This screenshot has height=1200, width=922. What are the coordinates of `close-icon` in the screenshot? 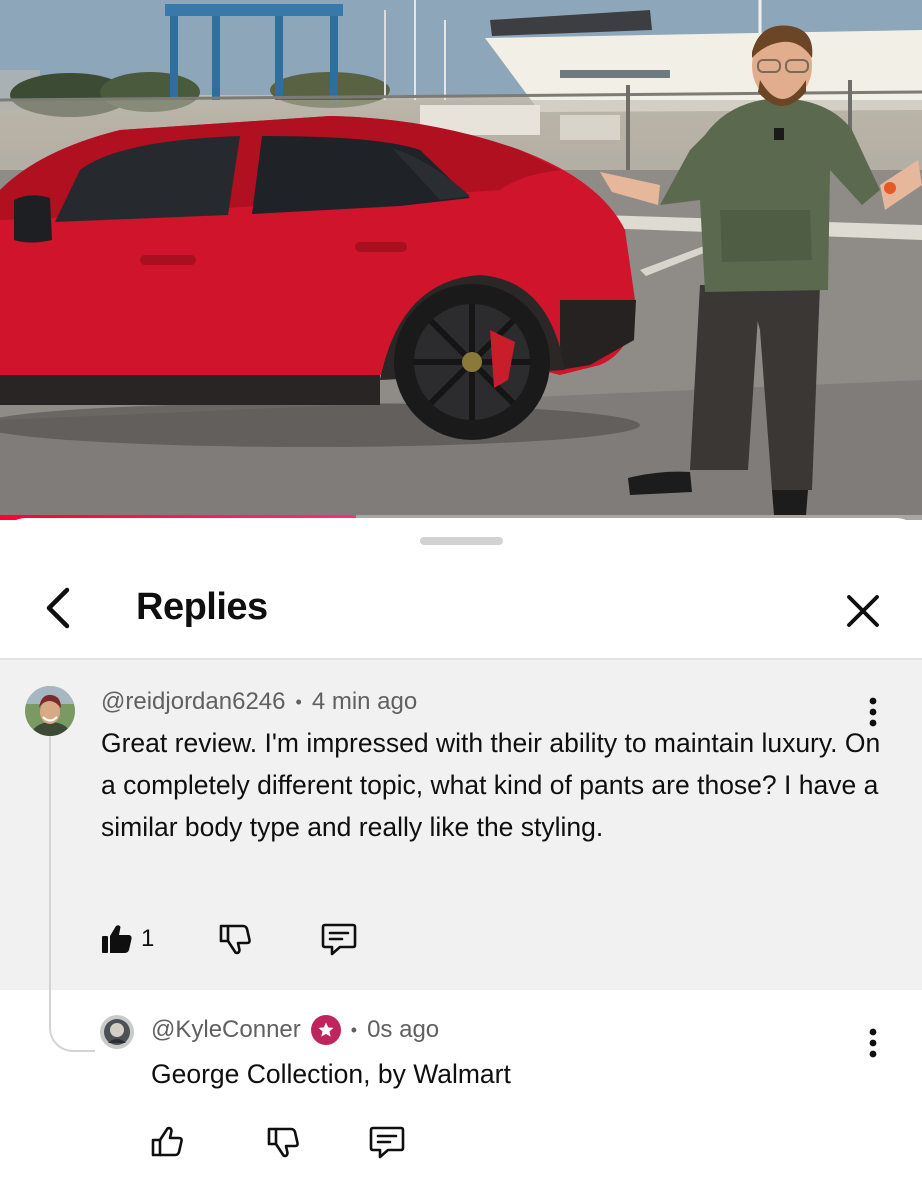 It's located at (863, 611).